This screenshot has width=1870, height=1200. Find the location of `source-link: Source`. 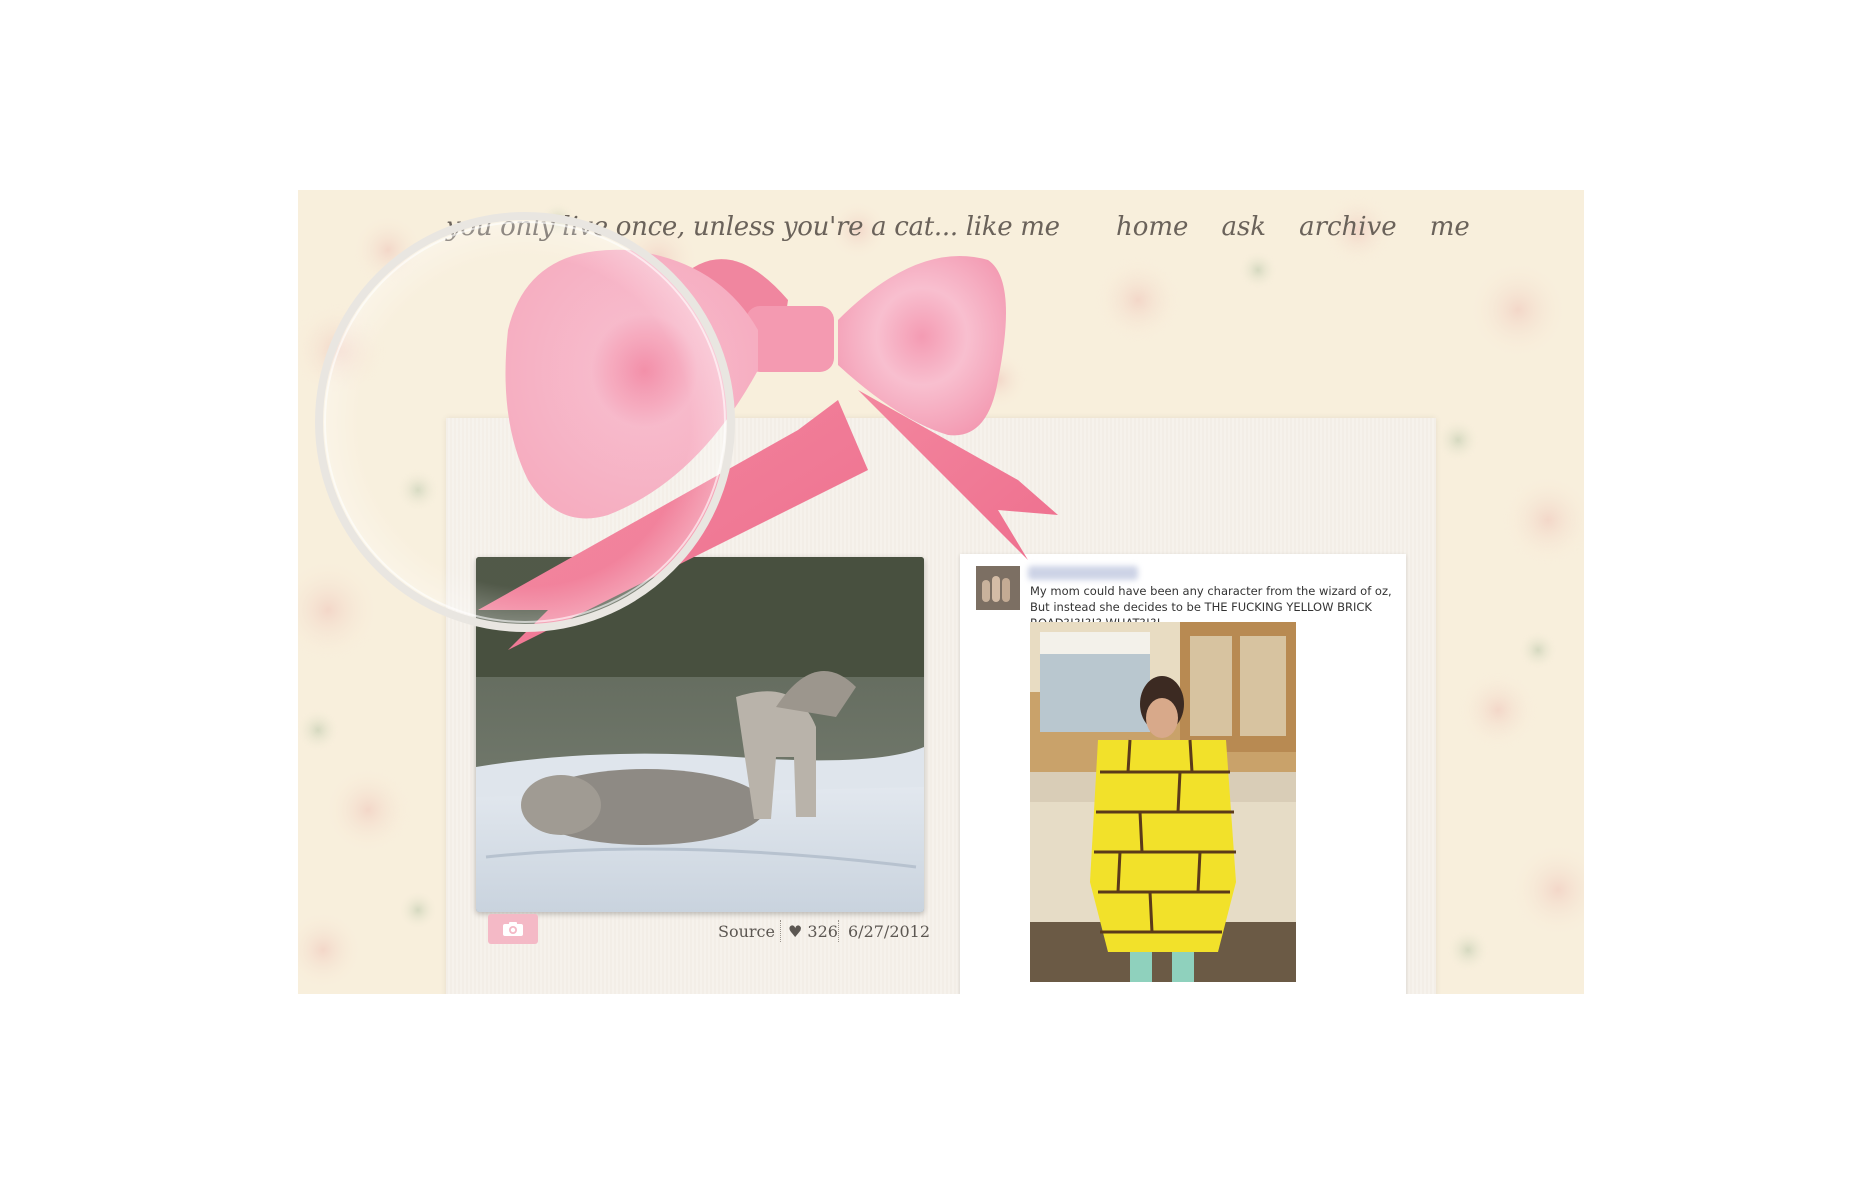

source-link: Source is located at coordinates (746, 931).